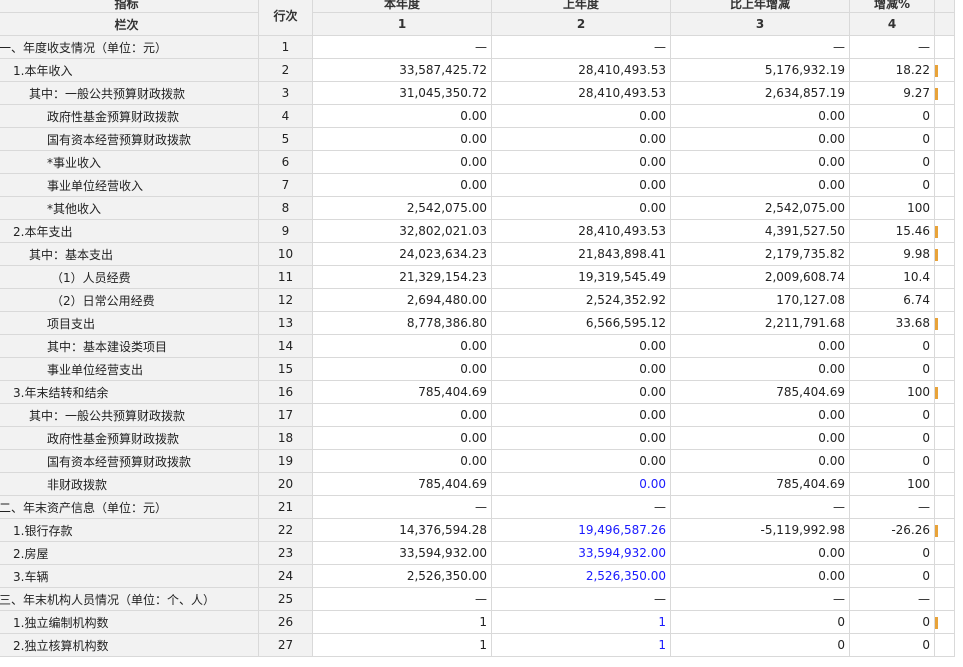  Describe the element at coordinates (402, 231) in the screenshot. I see `this-year-cell: 32,802,021.03` at that location.